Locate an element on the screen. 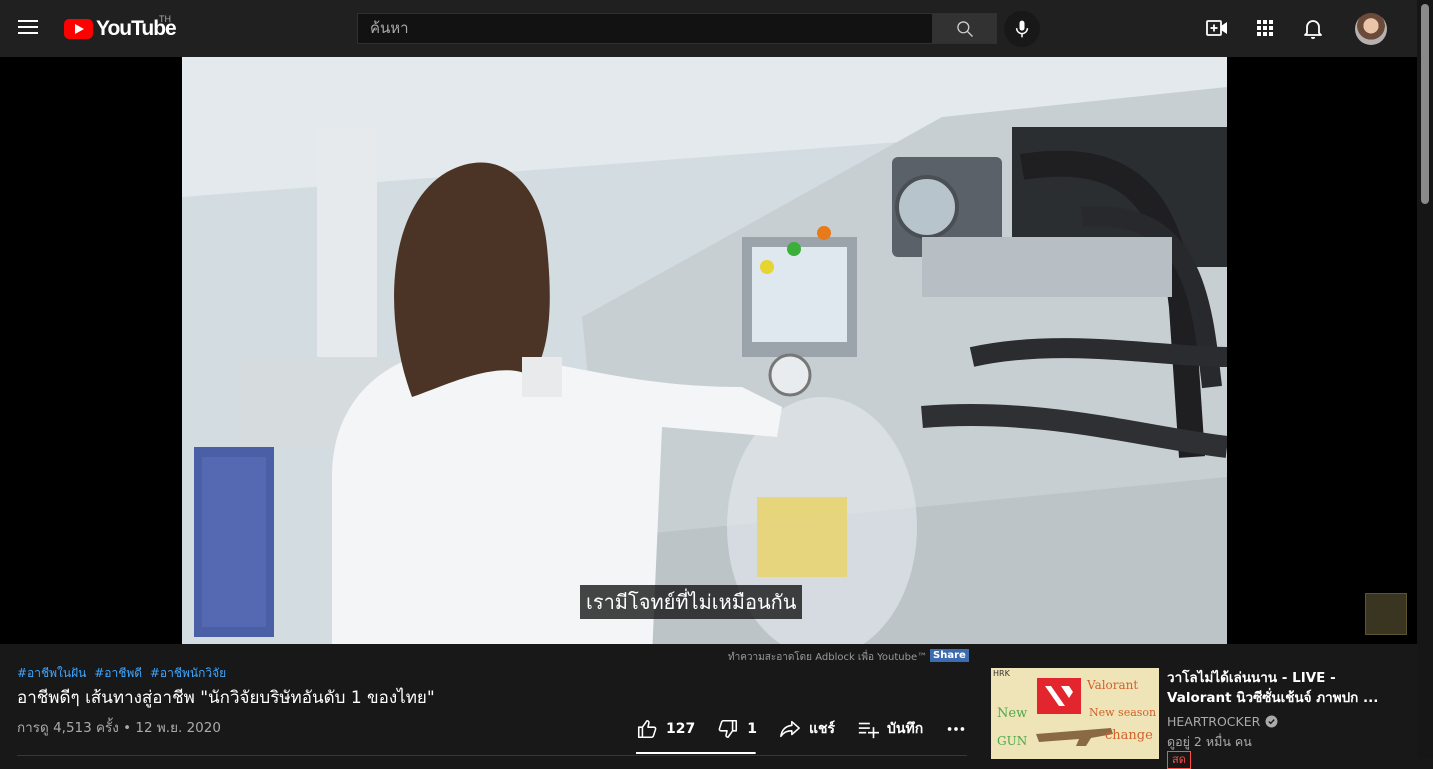 The image size is (1433, 769). search-icon is located at coordinates (965, 29).